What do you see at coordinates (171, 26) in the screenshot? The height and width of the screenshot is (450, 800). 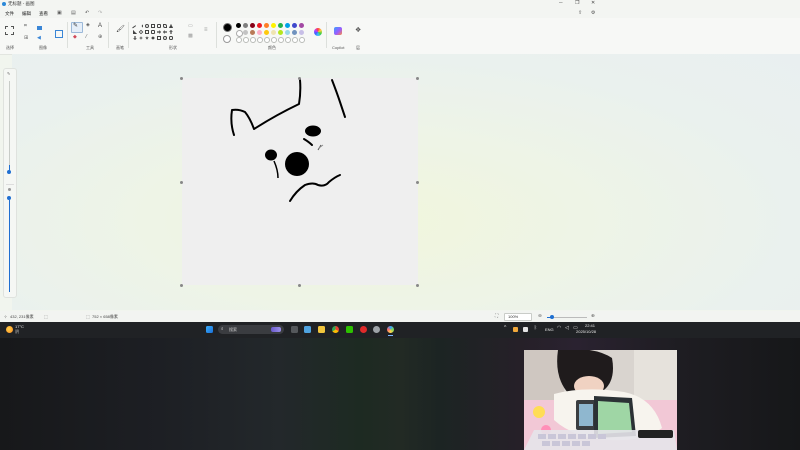 I see `triangle-shape-icon` at bounding box center [171, 26].